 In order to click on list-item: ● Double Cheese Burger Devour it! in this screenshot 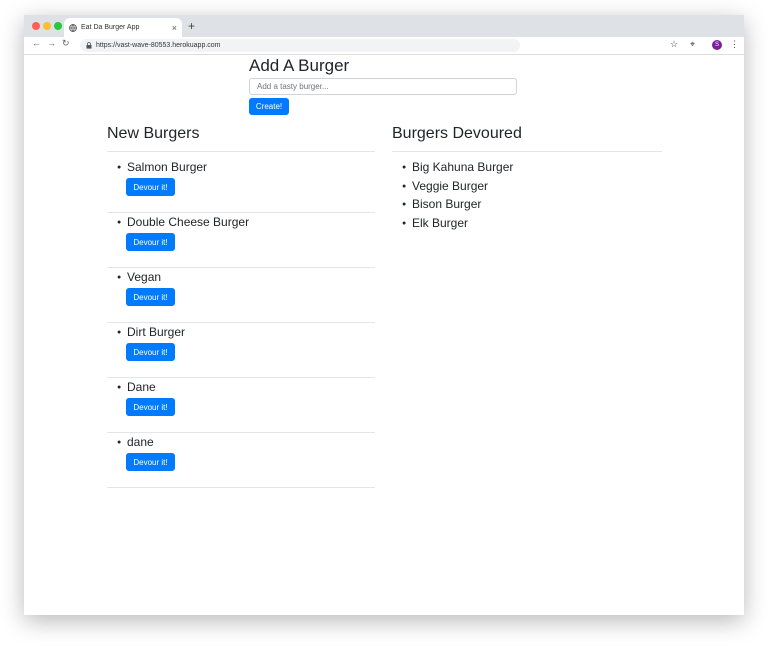, I will do `click(241, 240)`.